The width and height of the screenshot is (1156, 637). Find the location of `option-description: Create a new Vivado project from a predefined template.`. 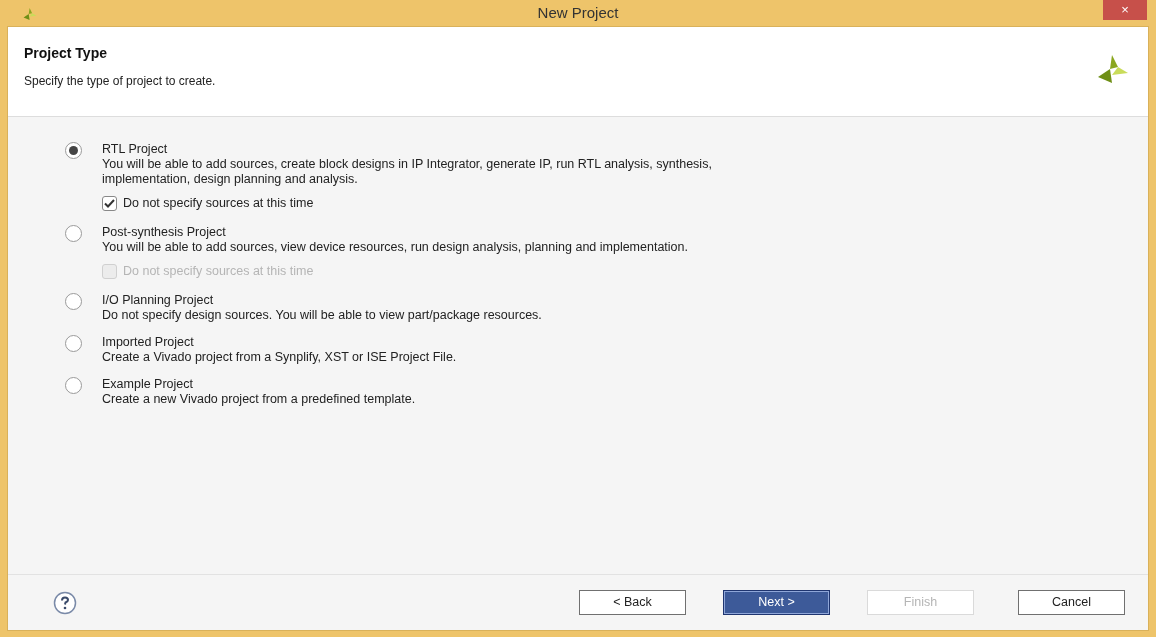

option-description: Create a new Vivado project from a predefined template. is located at coordinates (259, 399).